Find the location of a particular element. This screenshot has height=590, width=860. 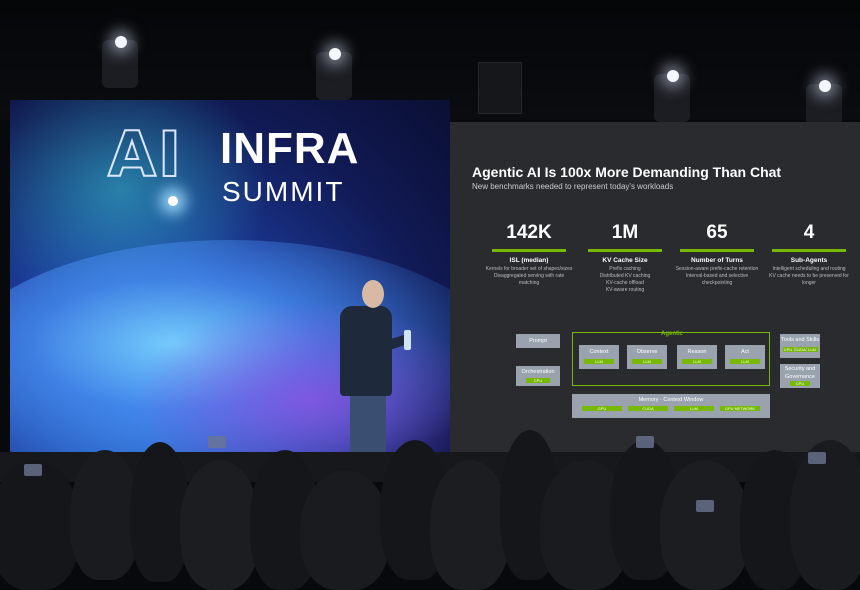

stat-desc: Intelligent scheduling and routing is located at coordinates (809, 269).